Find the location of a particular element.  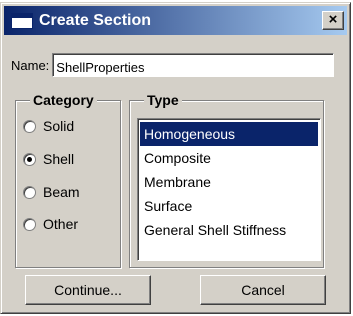

name-input is located at coordinates (193, 65).